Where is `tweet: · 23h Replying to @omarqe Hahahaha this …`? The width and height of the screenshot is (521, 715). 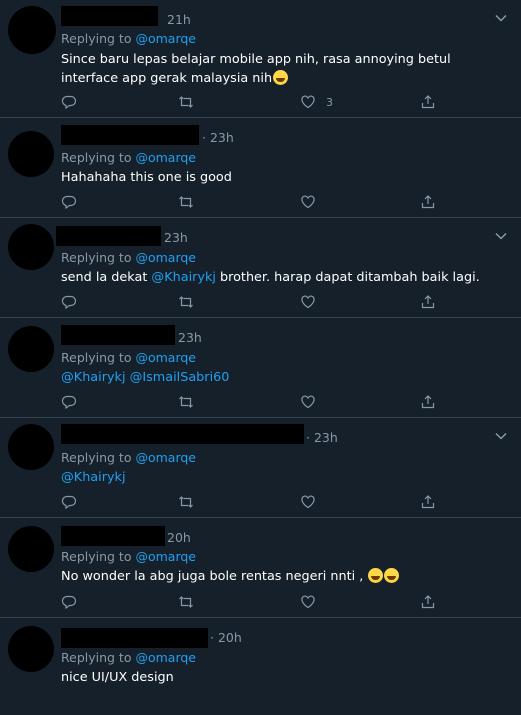 tweet: · 23h Replying to @omarqe Hahahaha this … is located at coordinates (260, 168).